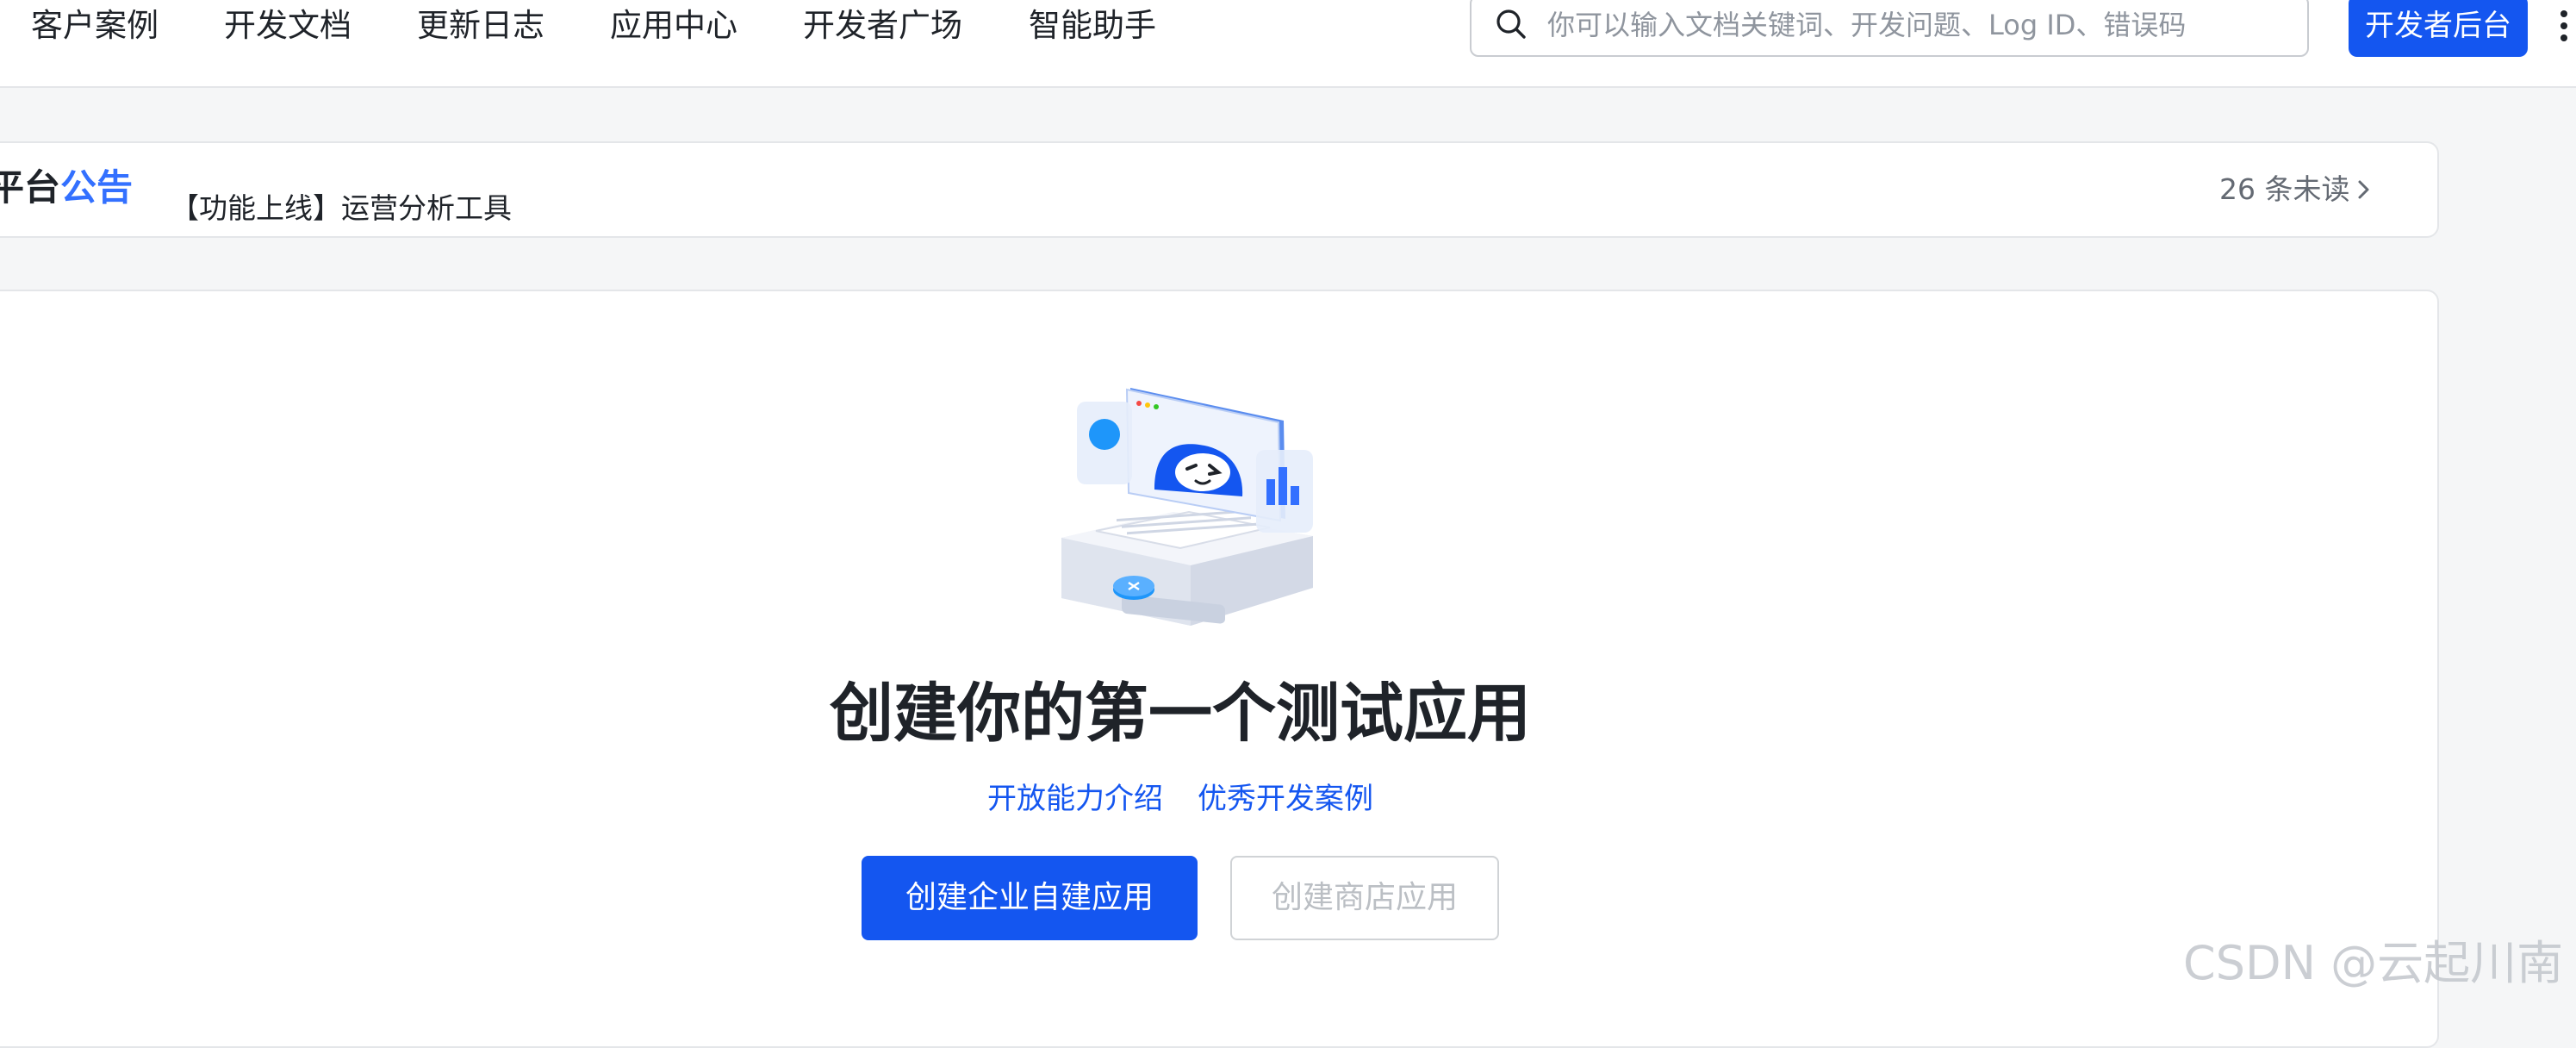 This screenshot has width=2576, height=1048. I want to click on unread-count-link: 26 条未读, so click(2297, 190).